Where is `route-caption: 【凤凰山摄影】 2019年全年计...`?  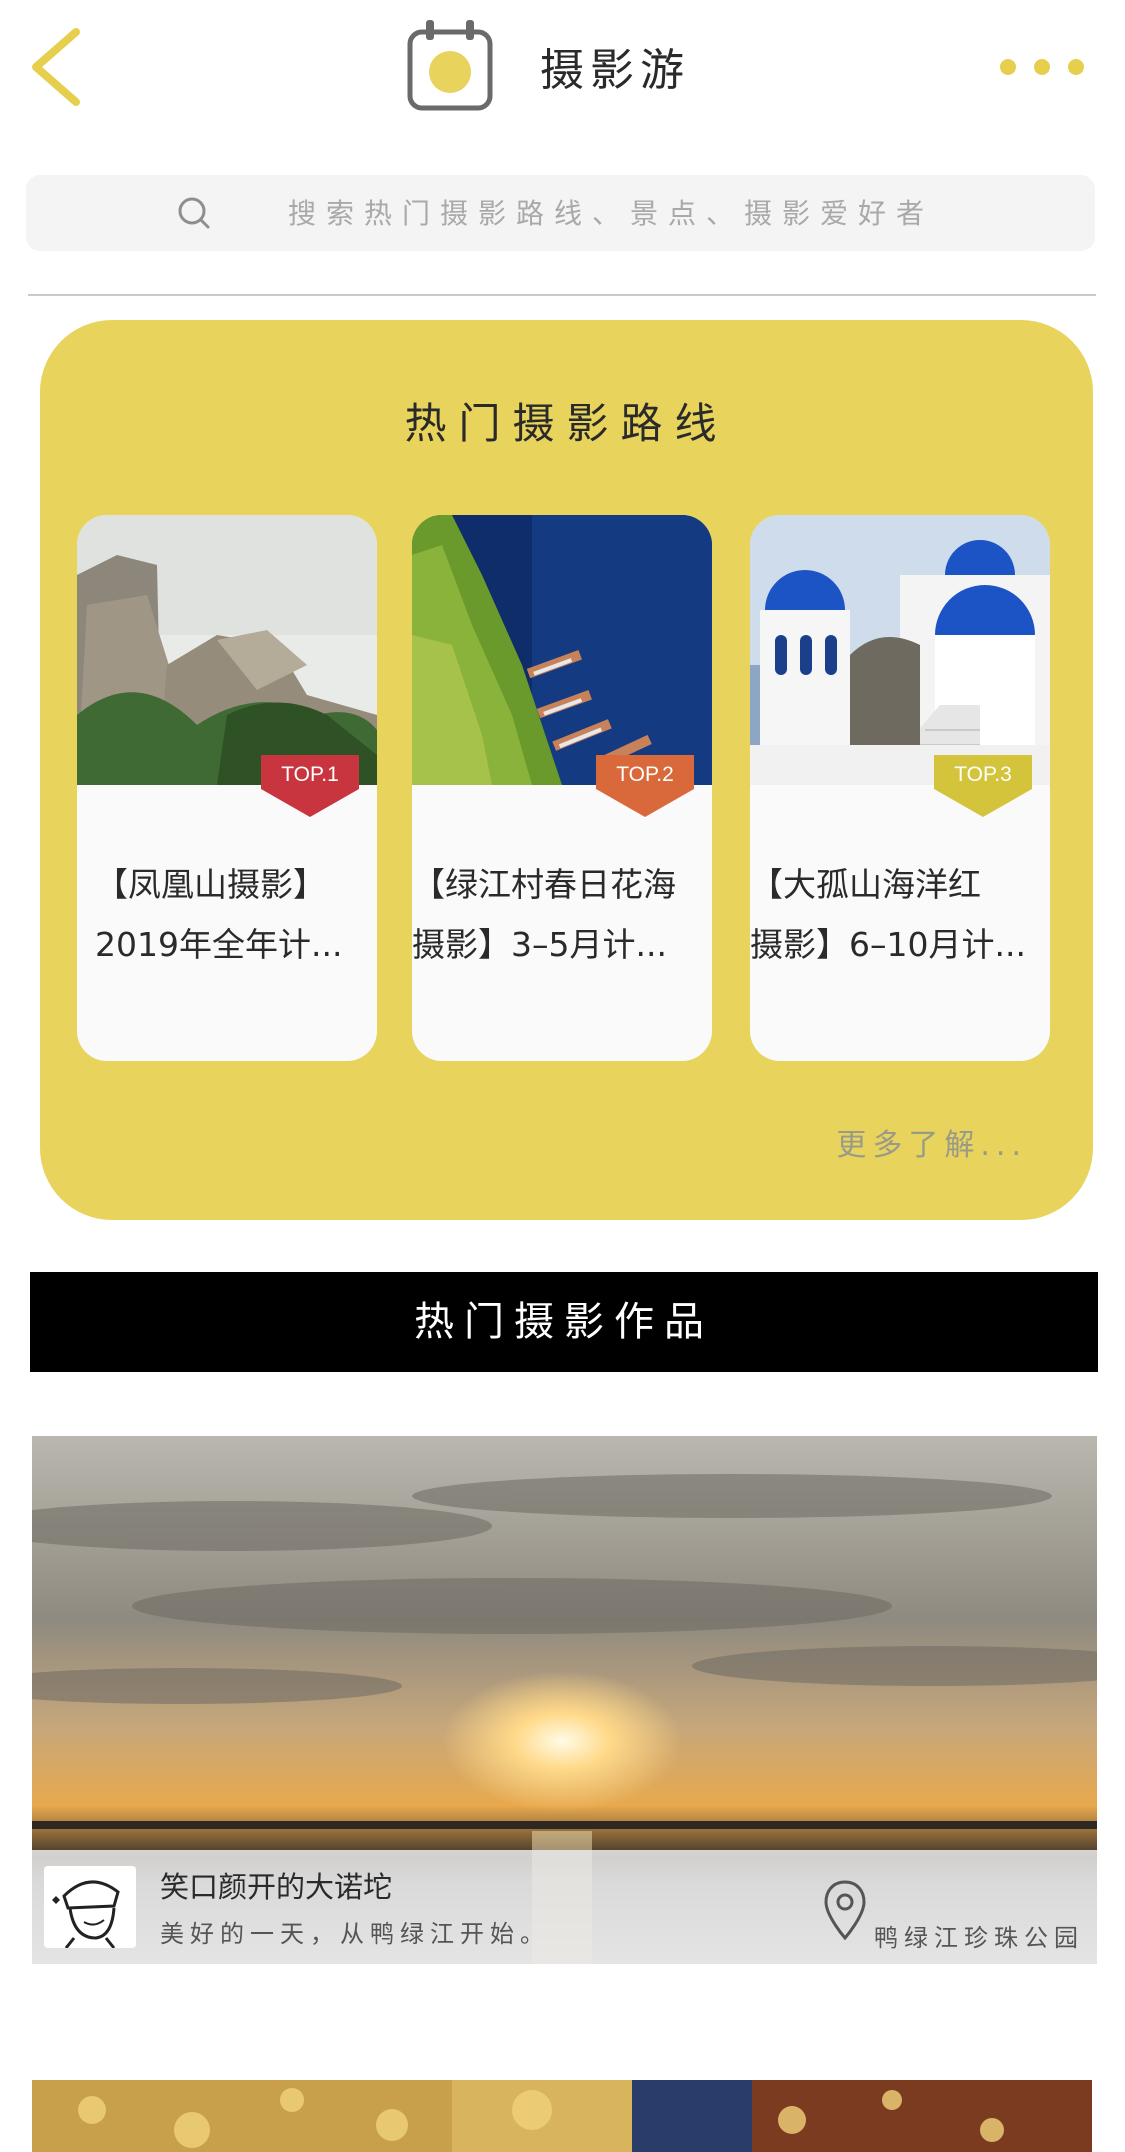
route-caption: 【凤凰山摄影】 2019年全年计... is located at coordinates (219, 914).